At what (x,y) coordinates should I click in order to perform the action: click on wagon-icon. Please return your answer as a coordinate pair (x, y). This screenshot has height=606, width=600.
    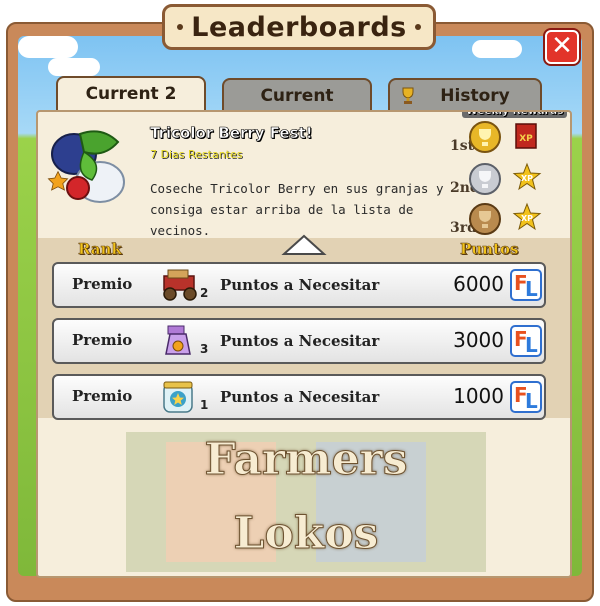
    Looking at the image, I should click on (180, 287).